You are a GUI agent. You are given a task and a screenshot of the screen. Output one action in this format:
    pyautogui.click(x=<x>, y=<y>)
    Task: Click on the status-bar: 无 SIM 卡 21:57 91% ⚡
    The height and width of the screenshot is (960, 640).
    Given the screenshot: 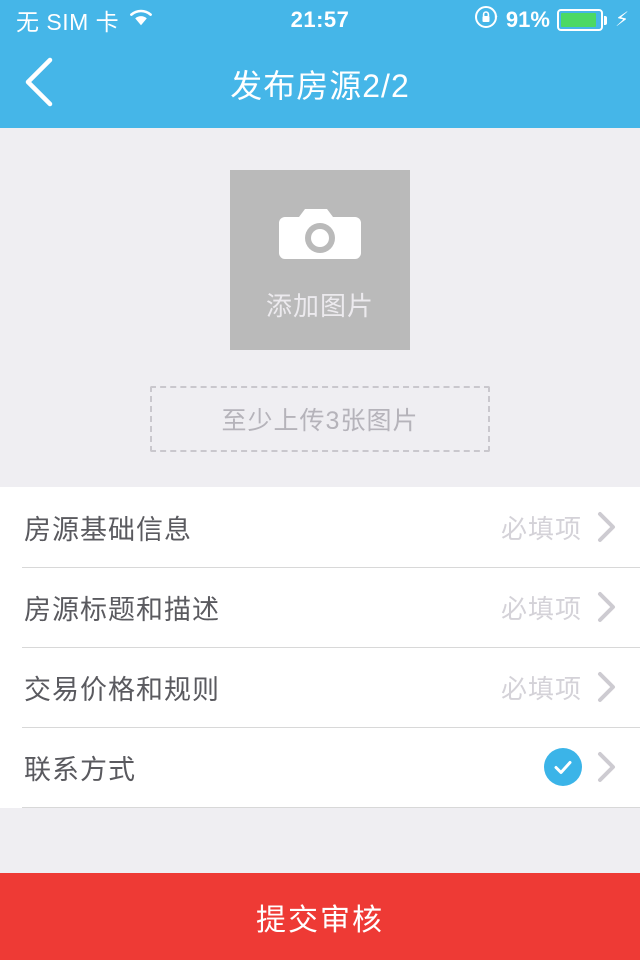 What is the action you would take?
    pyautogui.click(x=320, y=20)
    